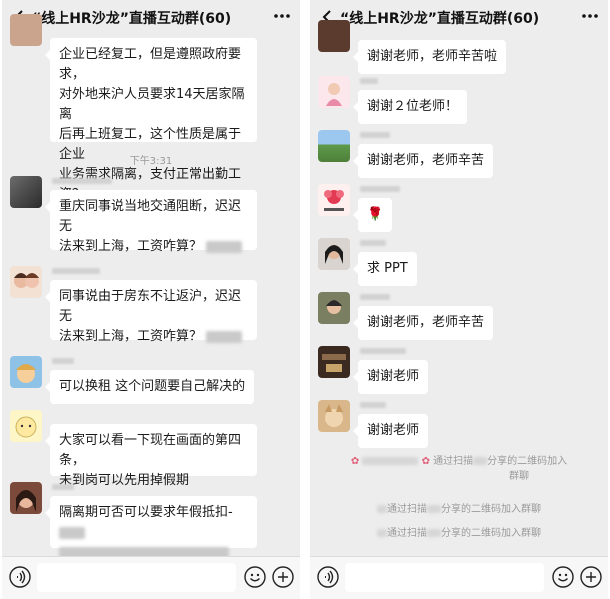 The height and width of the screenshot is (599, 610). I want to click on message-text: 企业已经复工，但是遵照政府要求，, so click(150, 64).